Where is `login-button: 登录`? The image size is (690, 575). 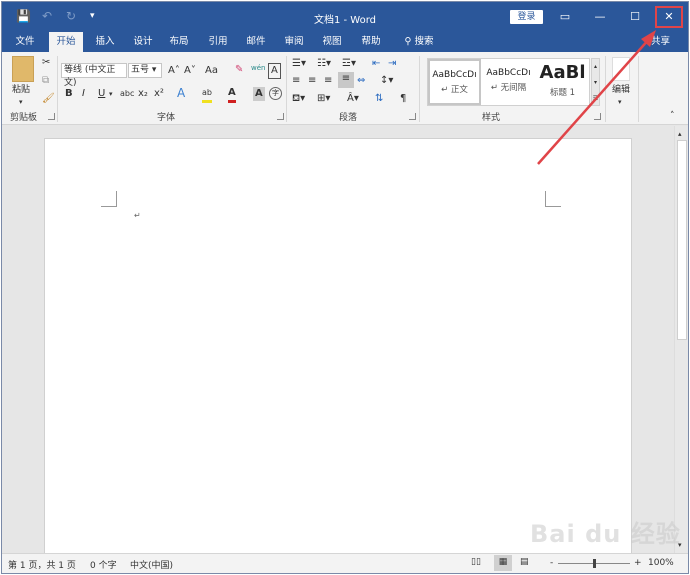
login-button: 登录 is located at coordinates (526, 17).